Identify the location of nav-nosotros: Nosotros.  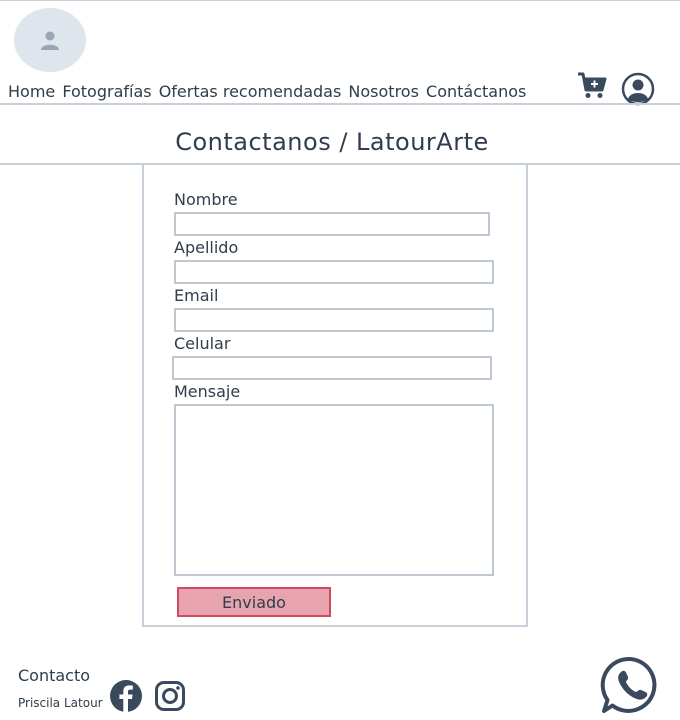
(383, 91).